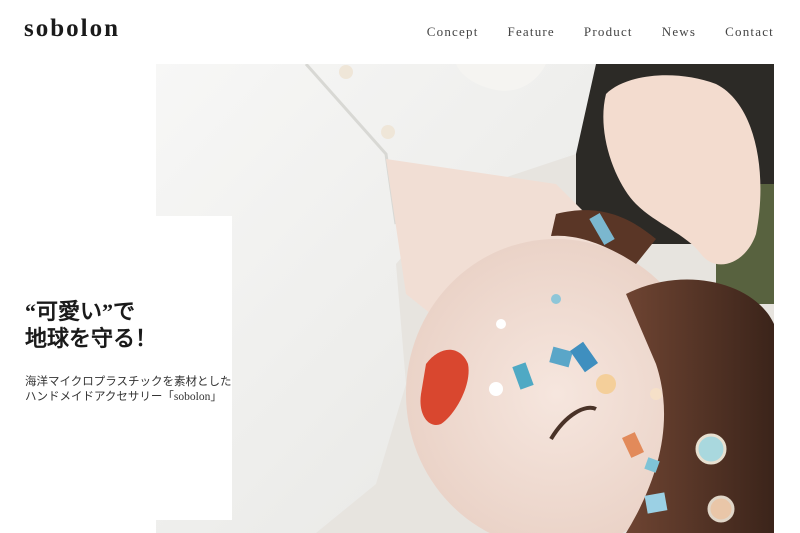  Describe the element at coordinates (123, 397) in the screenshot. I see `hero-subtext-line: ハンドメイドアクセサリー「sobolon」` at that location.